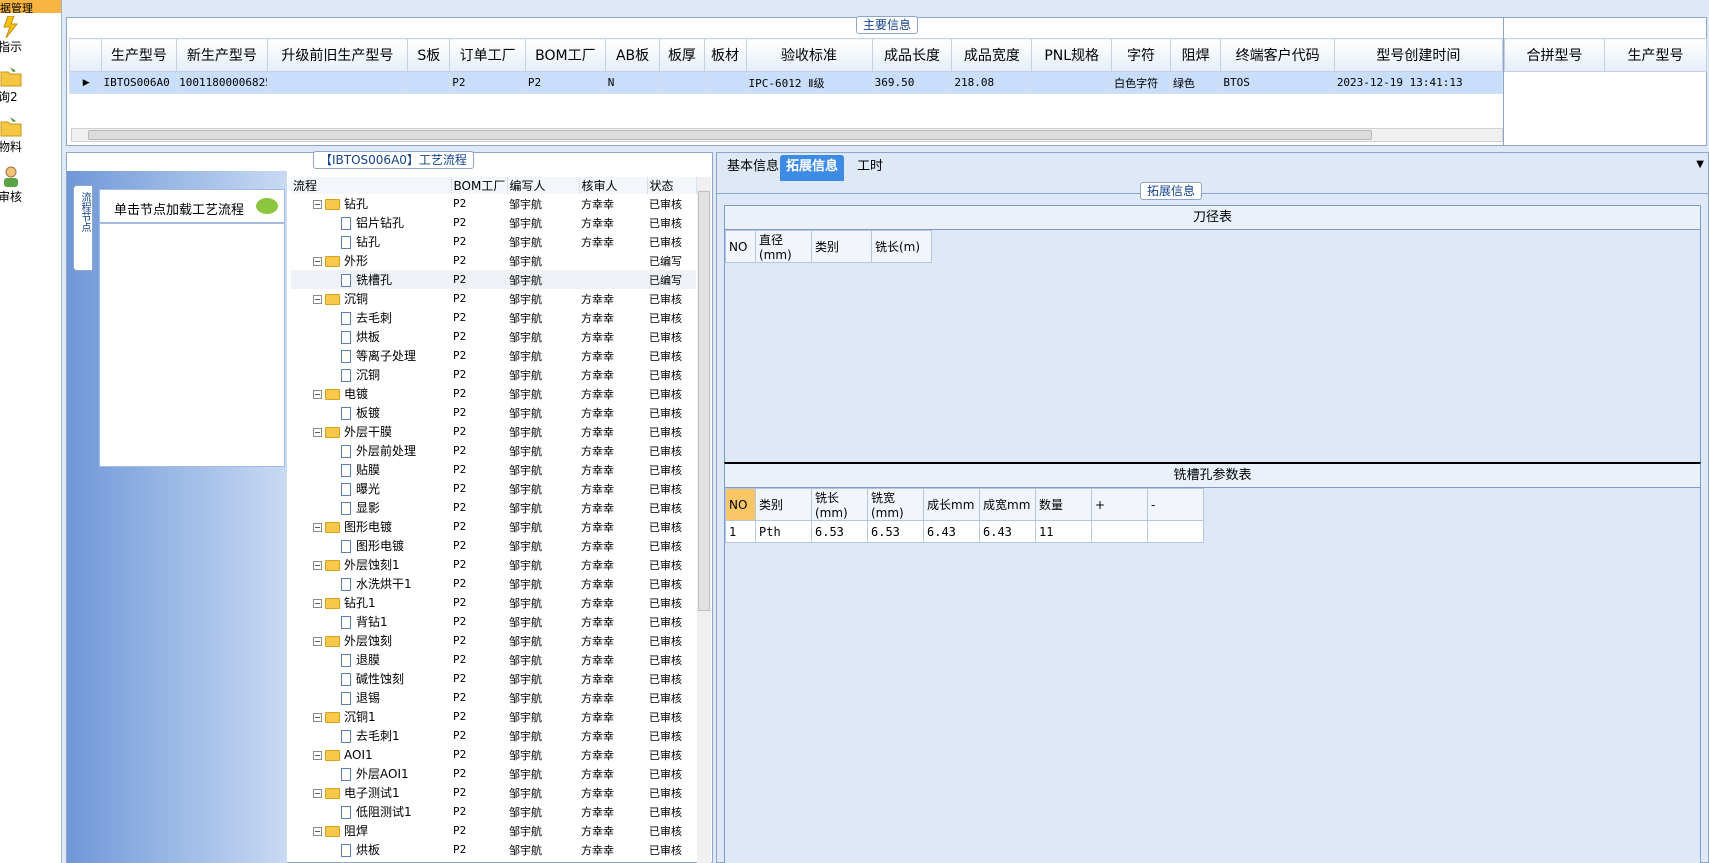 This screenshot has width=1709, height=863. Describe the element at coordinates (543, 185) in the screenshot. I see `col-header: 编写人` at that location.